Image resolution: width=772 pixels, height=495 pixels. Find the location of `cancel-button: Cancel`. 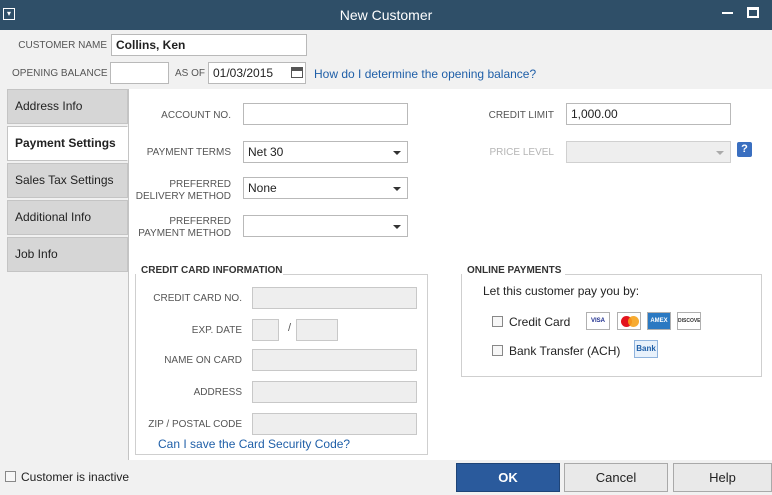

cancel-button: Cancel is located at coordinates (616, 477).